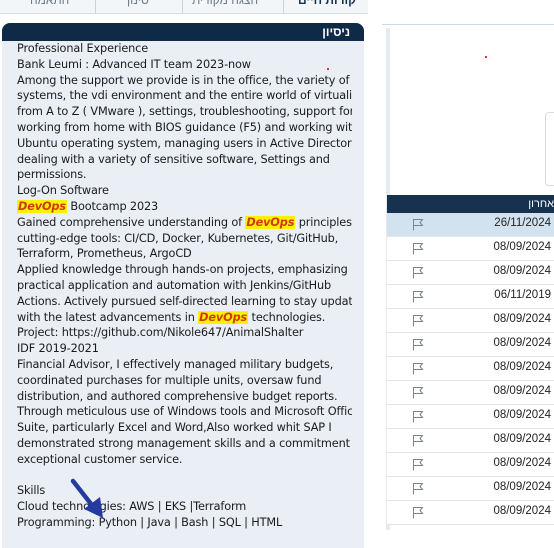  What do you see at coordinates (184, 207) in the screenshot?
I see `text-line: DevOps Bootcamp 2023` at bounding box center [184, 207].